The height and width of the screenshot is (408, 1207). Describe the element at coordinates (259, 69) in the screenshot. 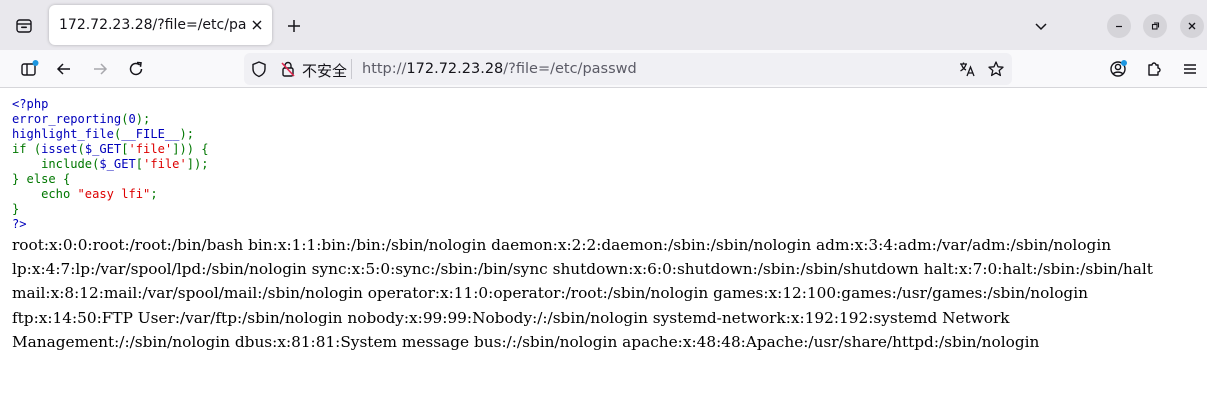

I see `shield-icon` at that location.